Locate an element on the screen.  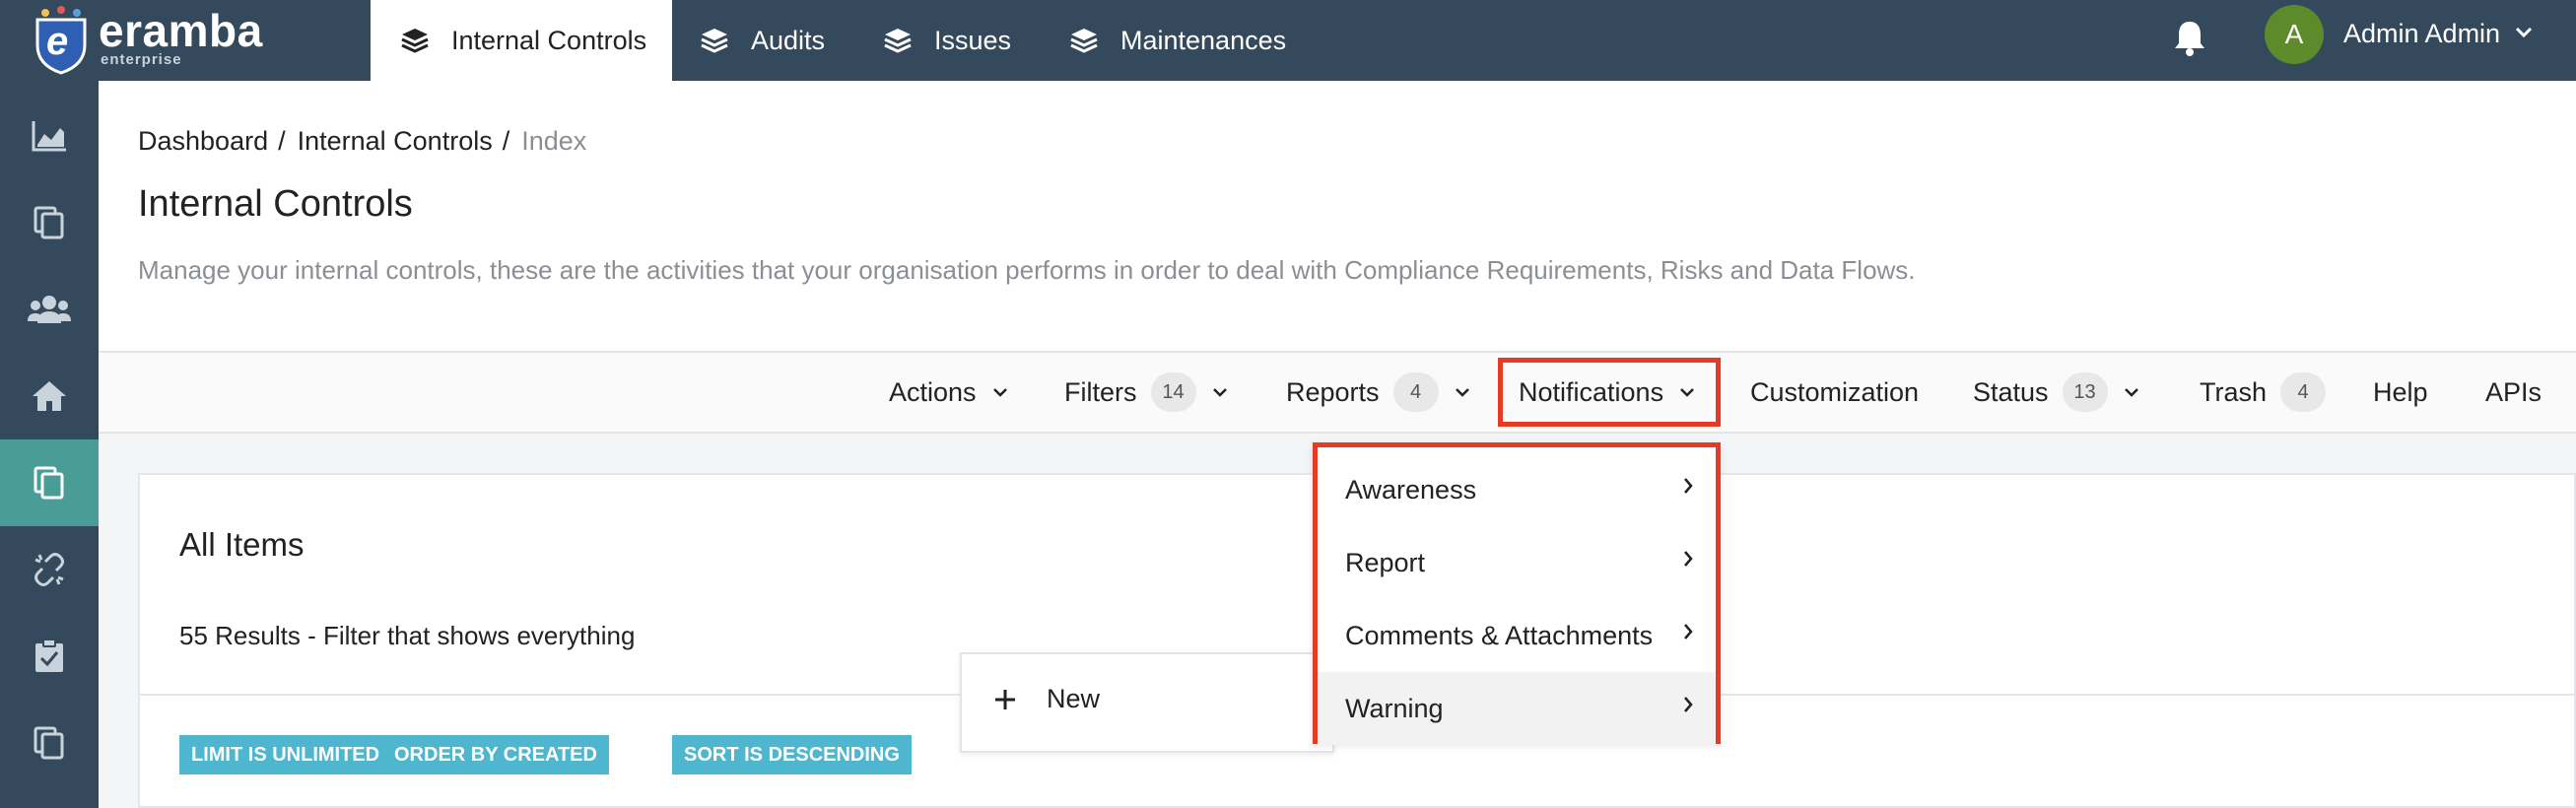
help-label: Help is located at coordinates (2400, 391).